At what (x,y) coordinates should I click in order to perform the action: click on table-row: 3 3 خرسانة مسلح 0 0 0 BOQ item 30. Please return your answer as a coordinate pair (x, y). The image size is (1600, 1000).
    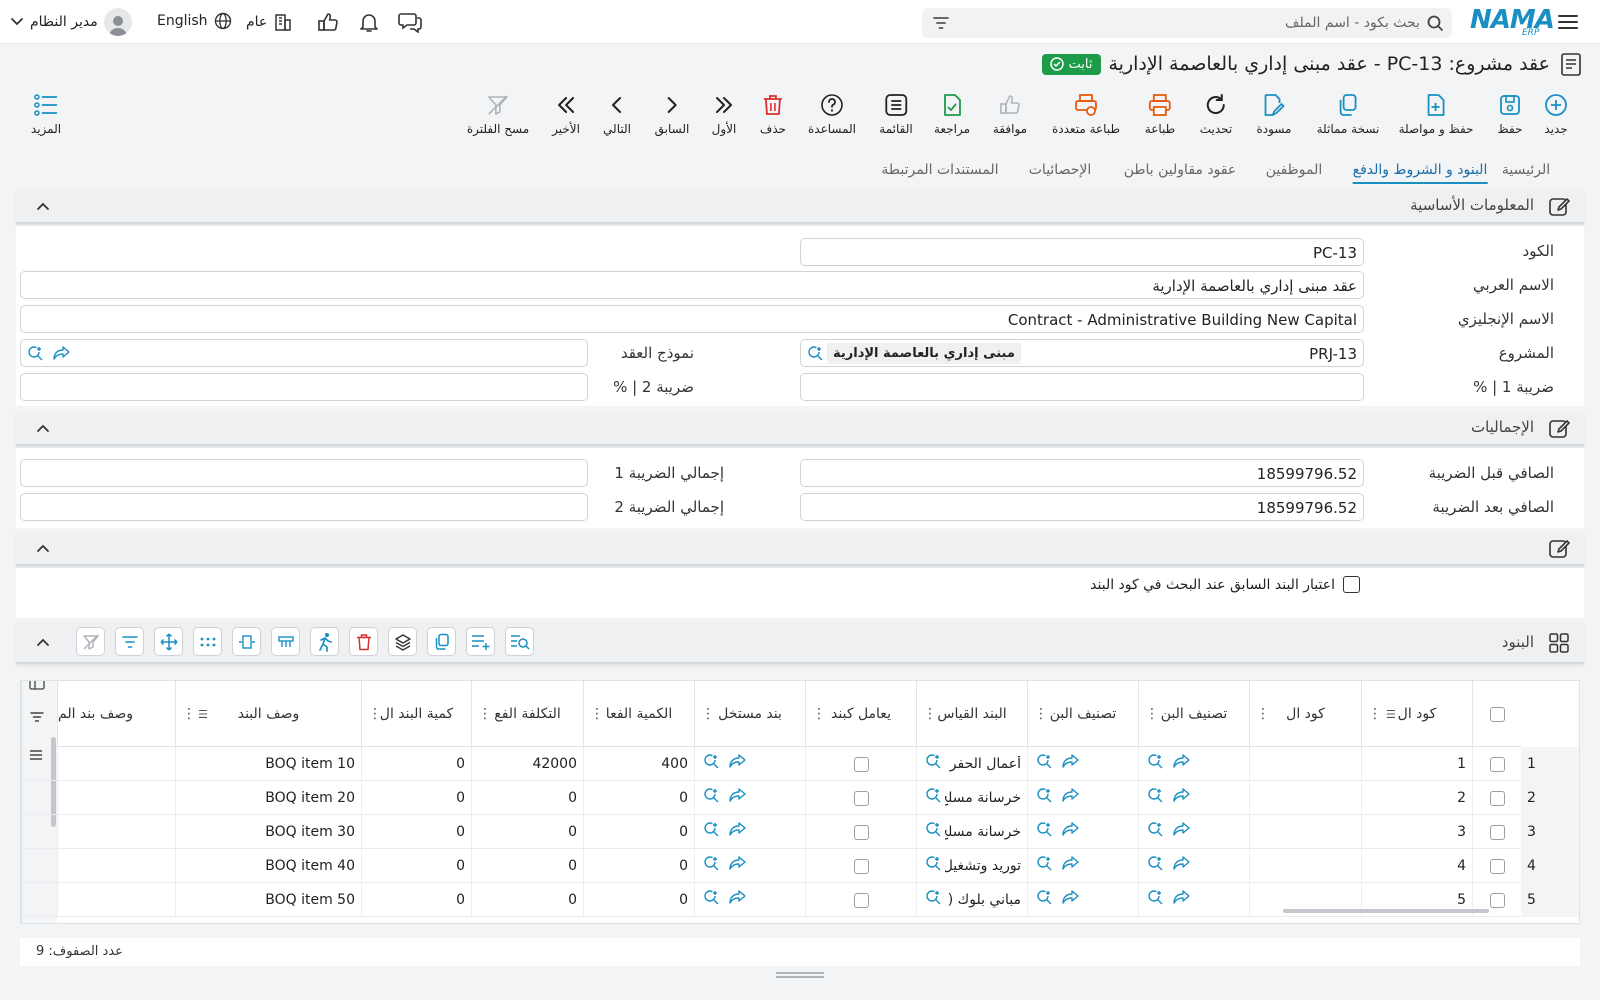
    Looking at the image, I should click on (800, 832).